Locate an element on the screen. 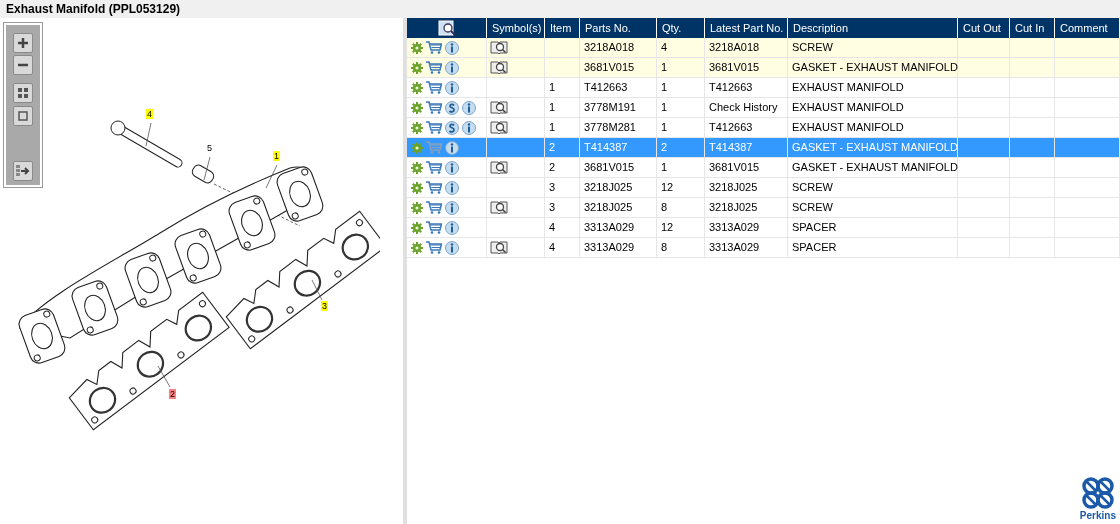 This screenshot has height=524, width=1120. table-cell-text: 3 is located at coordinates (552, 208).